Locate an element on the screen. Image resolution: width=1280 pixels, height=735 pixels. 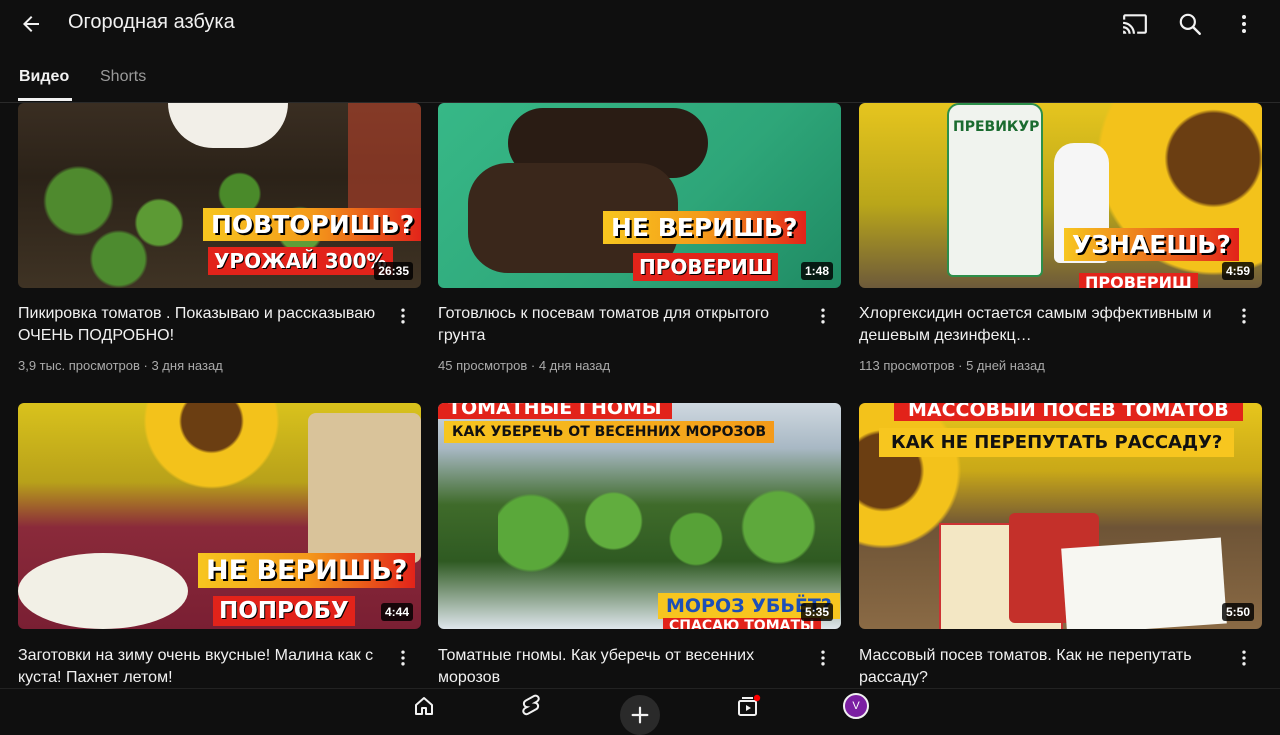
thumbnail-caption: МАССОВЫЙ ПОСЕВ ТОМАТОВ is located at coordinates (1068, 412).